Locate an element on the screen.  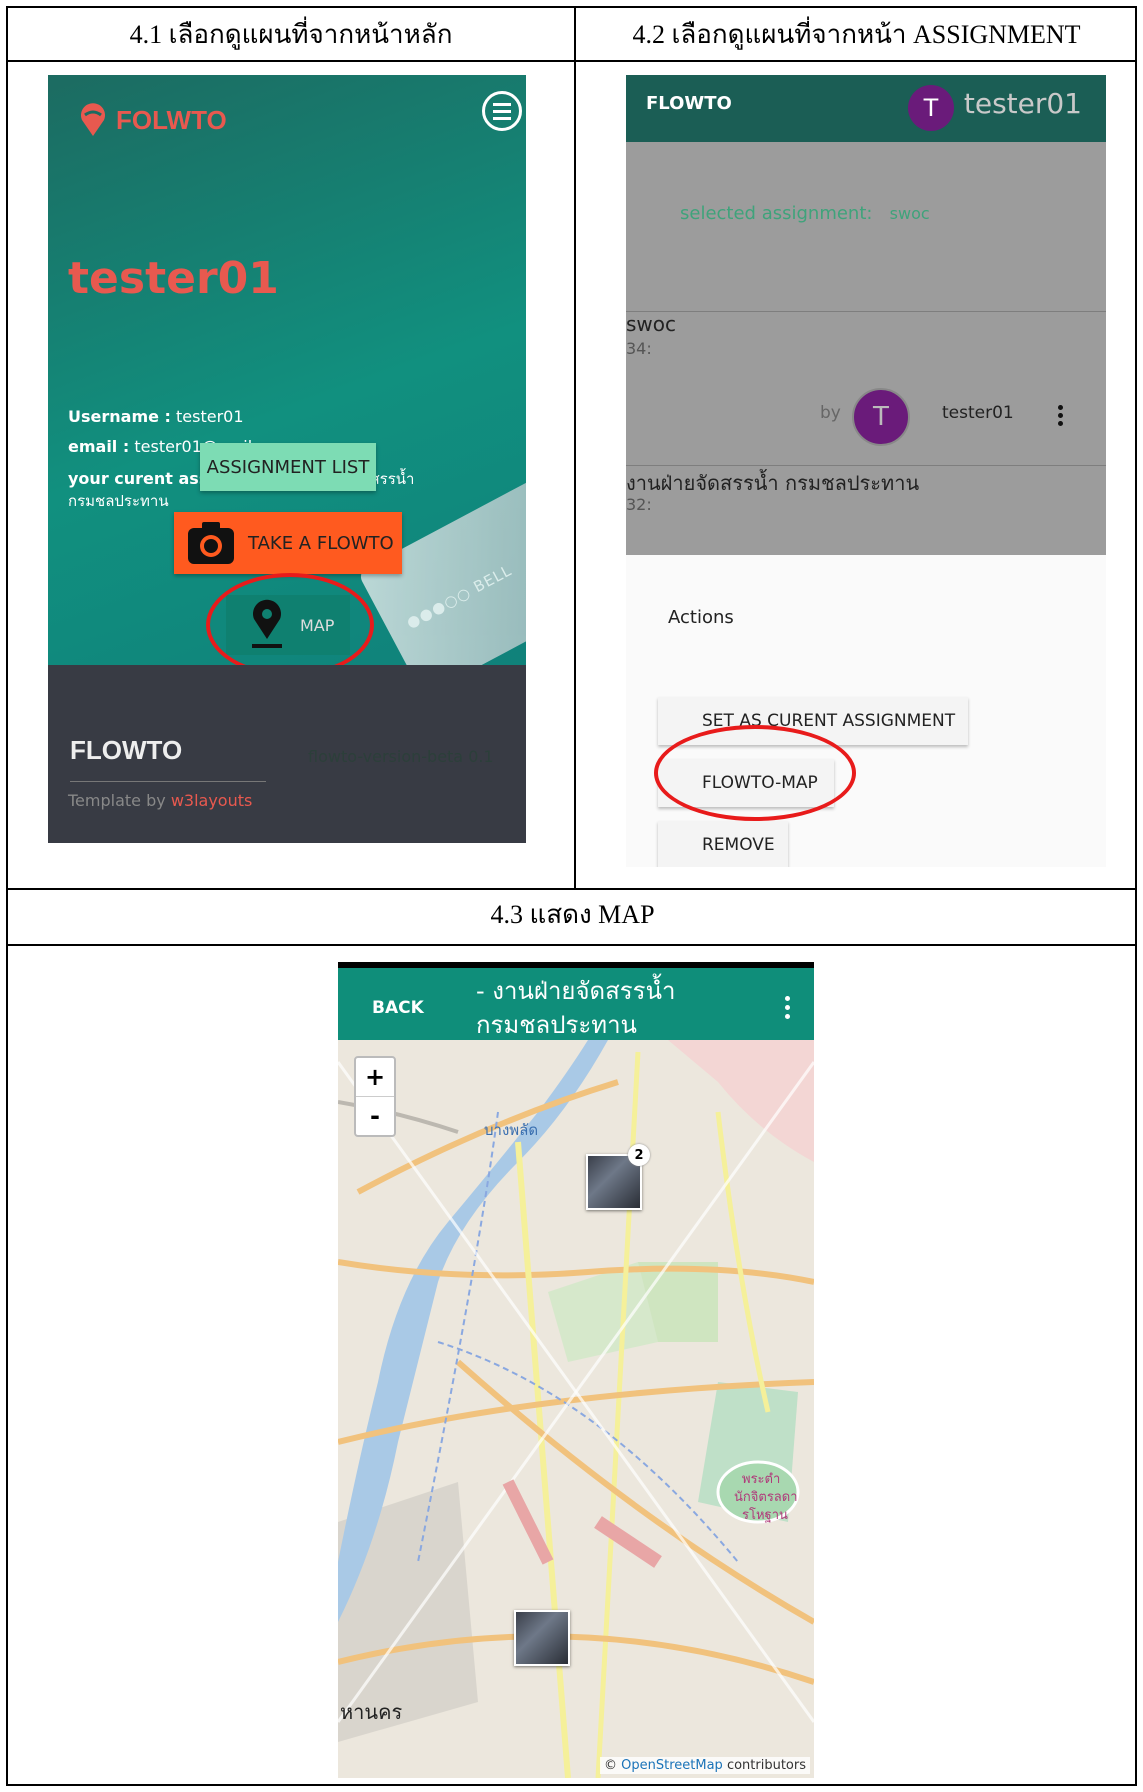
actions-title: Actions is located at coordinates (701, 617).